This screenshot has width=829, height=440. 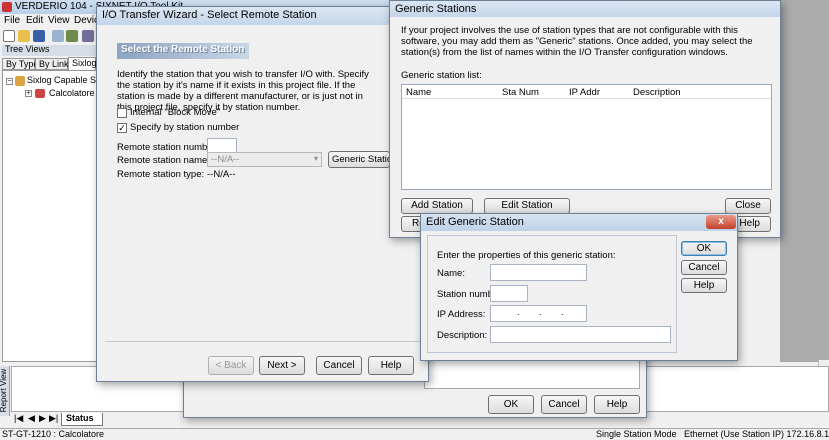 I want to click on status-tab: Status, so click(x=82, y=419).